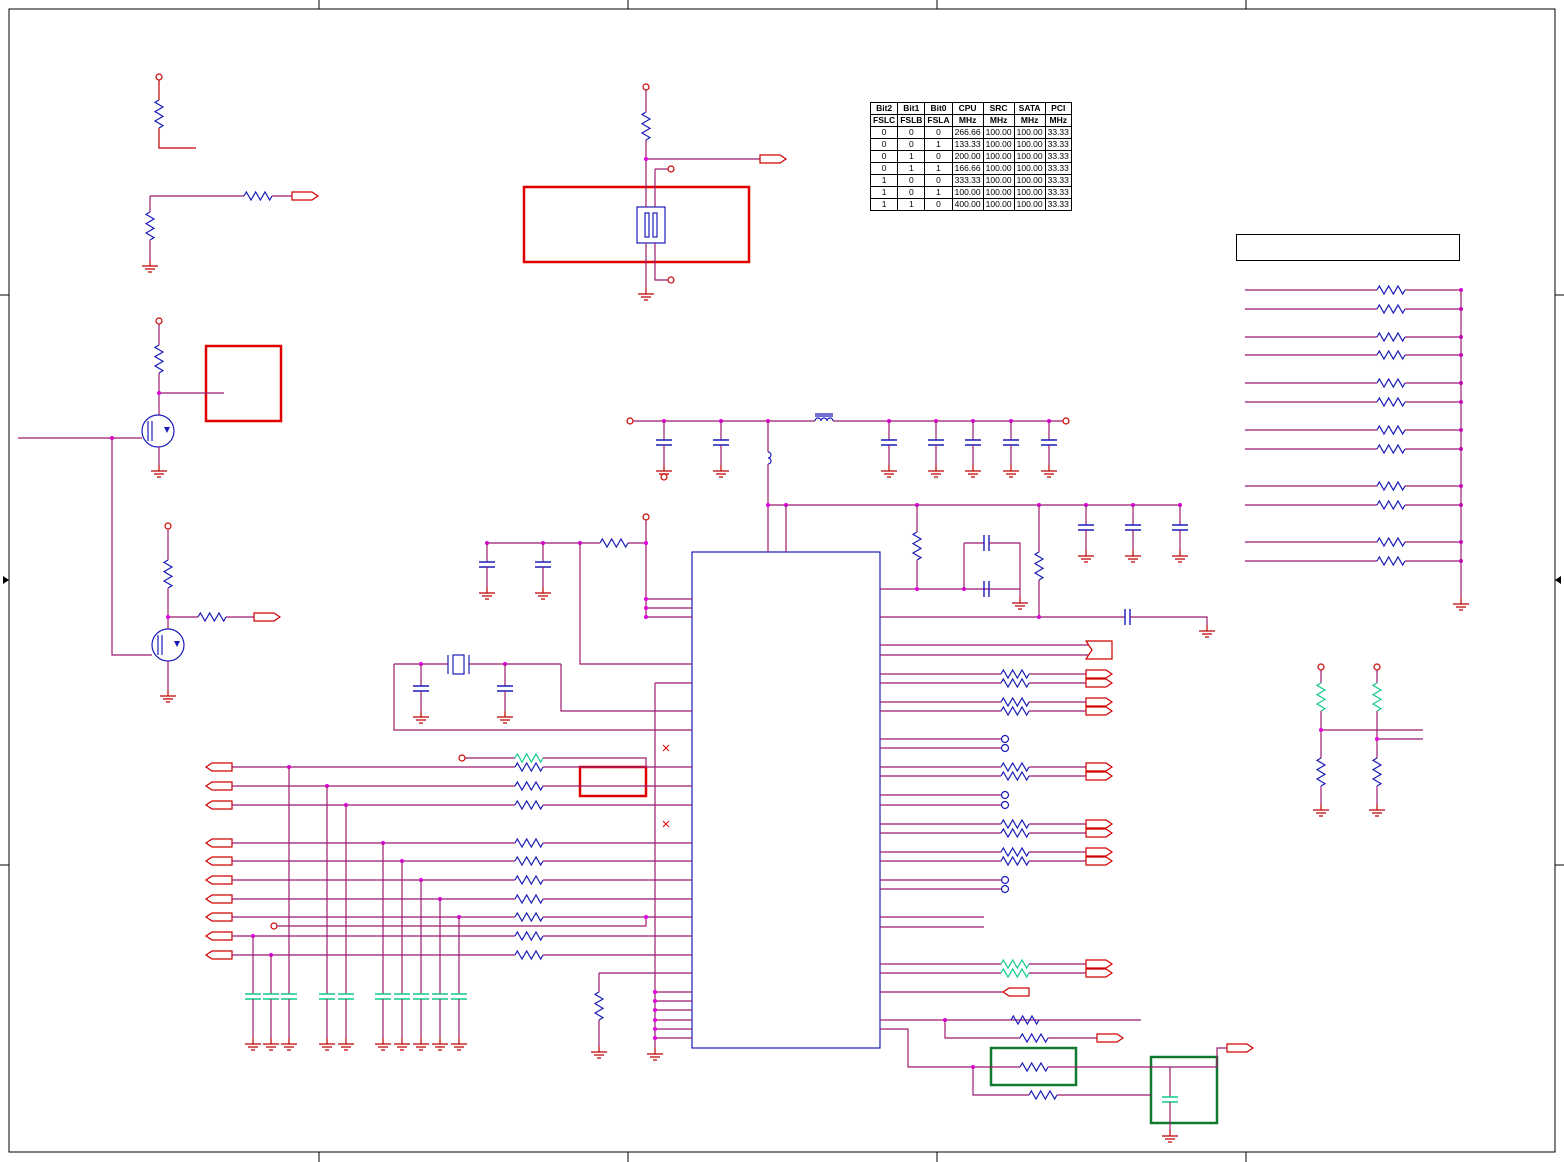 The image size is (1564, 1162). I want to click on table-header-cell: MHz, so click(967, 120).